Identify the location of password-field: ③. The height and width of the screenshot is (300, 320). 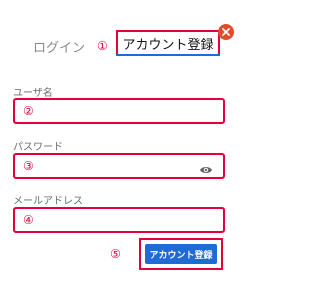
(119, 166).